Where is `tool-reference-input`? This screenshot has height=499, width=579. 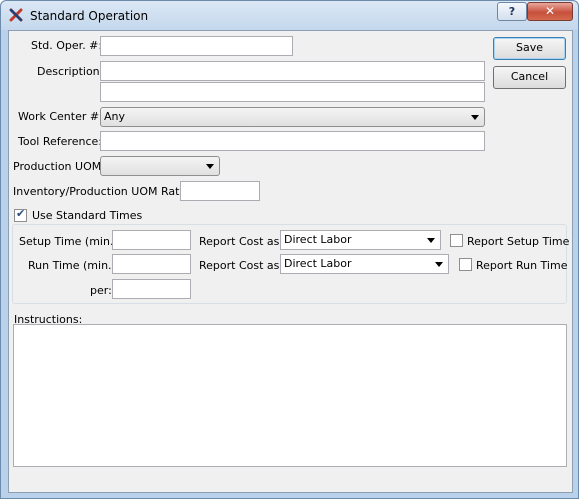 tool-reference-input is located at coordinates (292, 141).